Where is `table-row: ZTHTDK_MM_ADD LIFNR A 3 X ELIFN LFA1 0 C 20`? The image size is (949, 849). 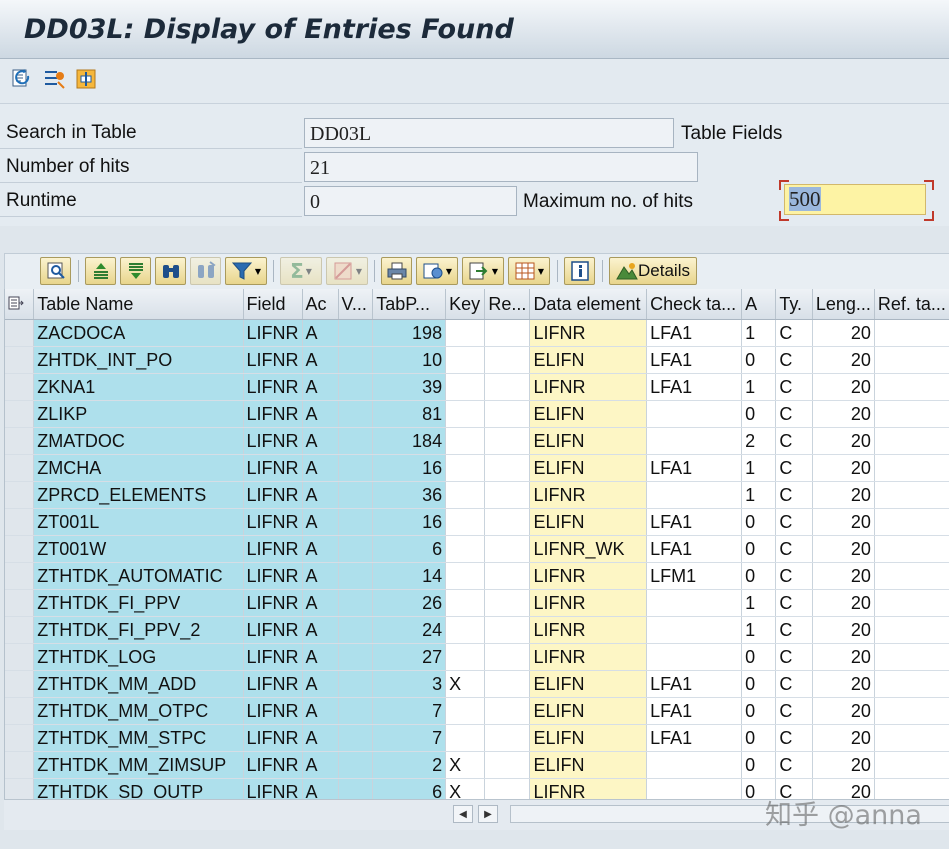
table-row: ZTHTDK_MM_ADD LIFNR A 3 X ELIFN LFA1 0 C 20 is located at coordinates (477, 684).